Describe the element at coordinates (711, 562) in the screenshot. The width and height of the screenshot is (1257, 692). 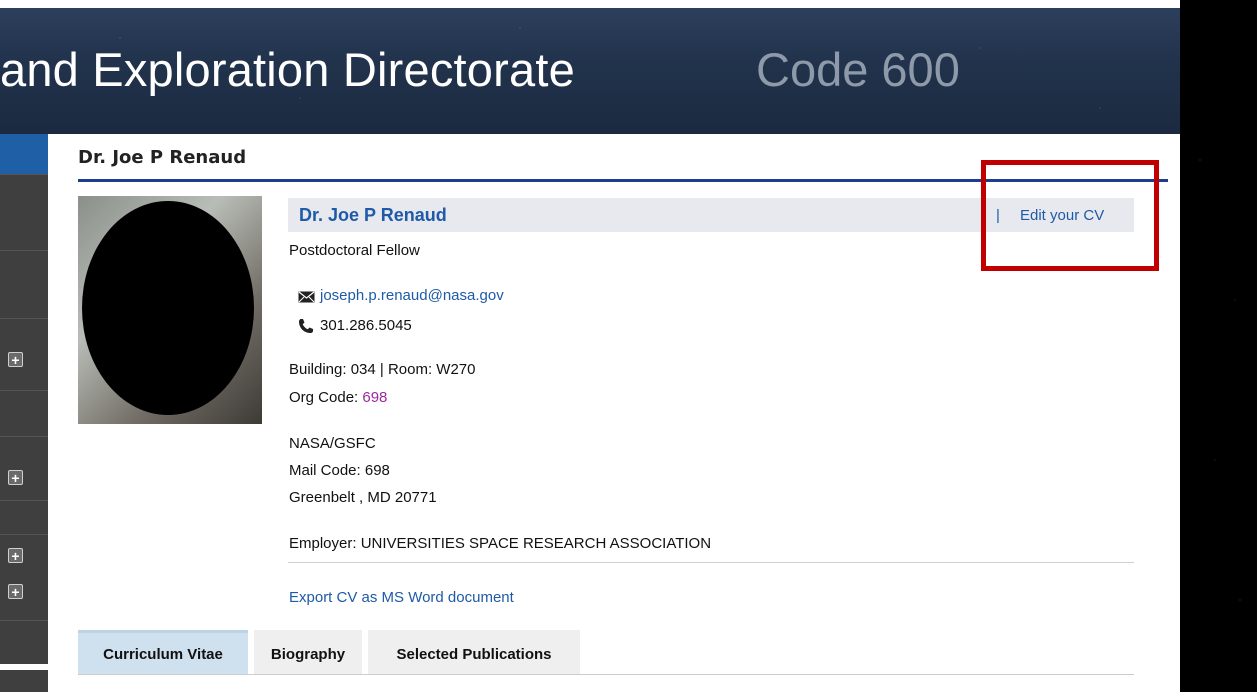
I see `info-divider` at that location.